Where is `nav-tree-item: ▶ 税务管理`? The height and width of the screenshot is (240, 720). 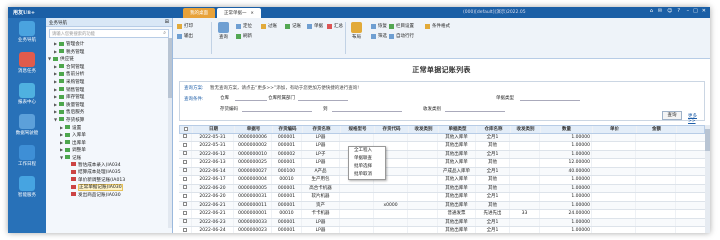
nav-tree-item: ▶ 税务管理 is located at coordinates (110, 52).